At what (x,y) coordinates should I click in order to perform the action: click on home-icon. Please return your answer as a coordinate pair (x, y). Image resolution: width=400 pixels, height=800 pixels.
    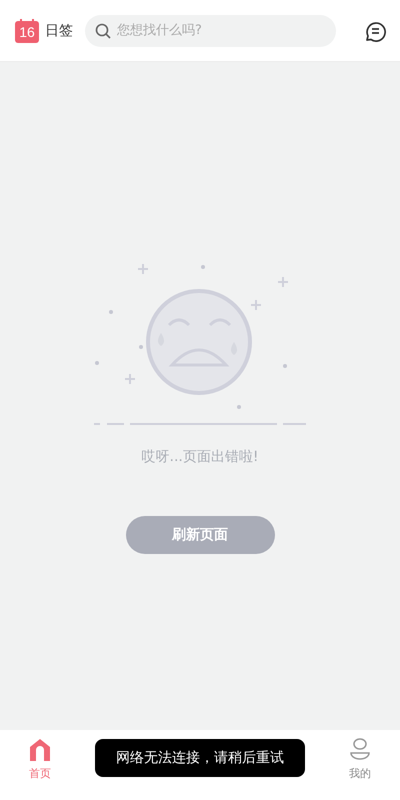
    Looking at the image, I should click on (40, 750).